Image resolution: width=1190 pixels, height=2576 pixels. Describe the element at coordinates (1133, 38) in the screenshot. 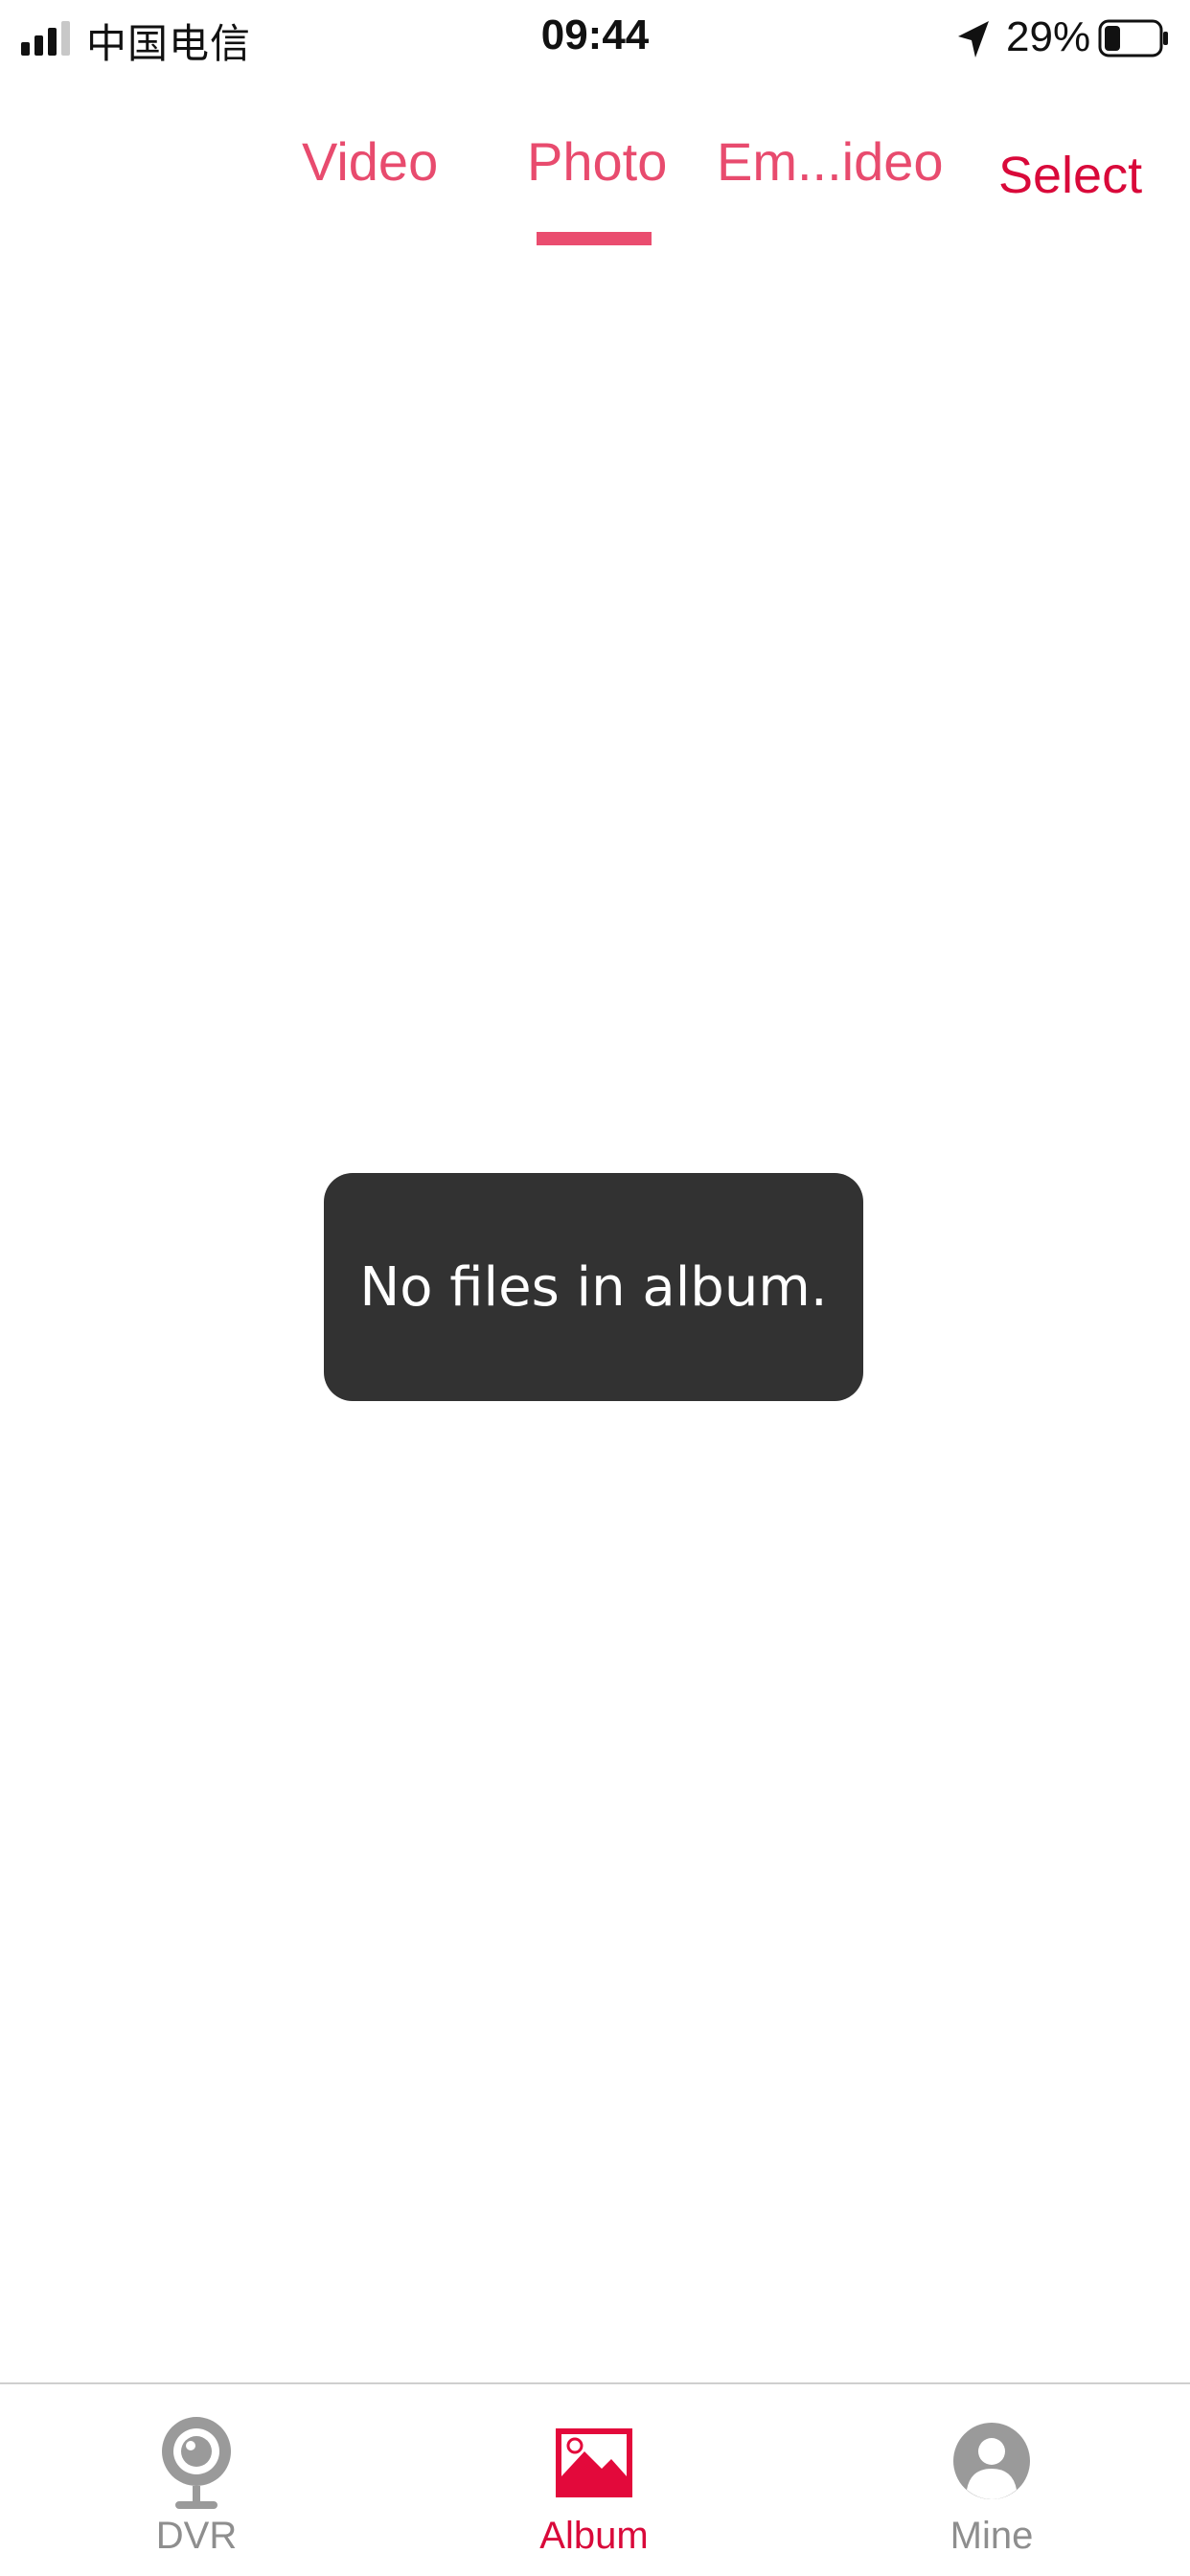

I see `battery-icon` at that location.